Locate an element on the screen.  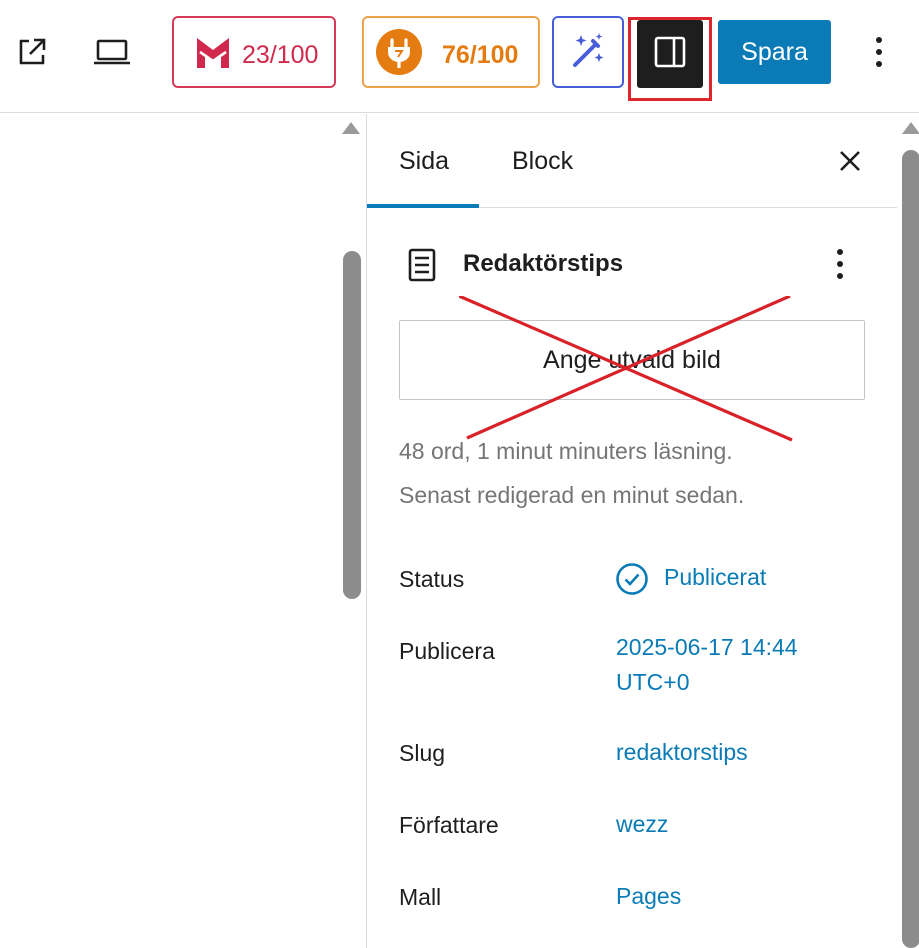
sidebar-tabs: Sida Block is located at coordinates (632, 161).